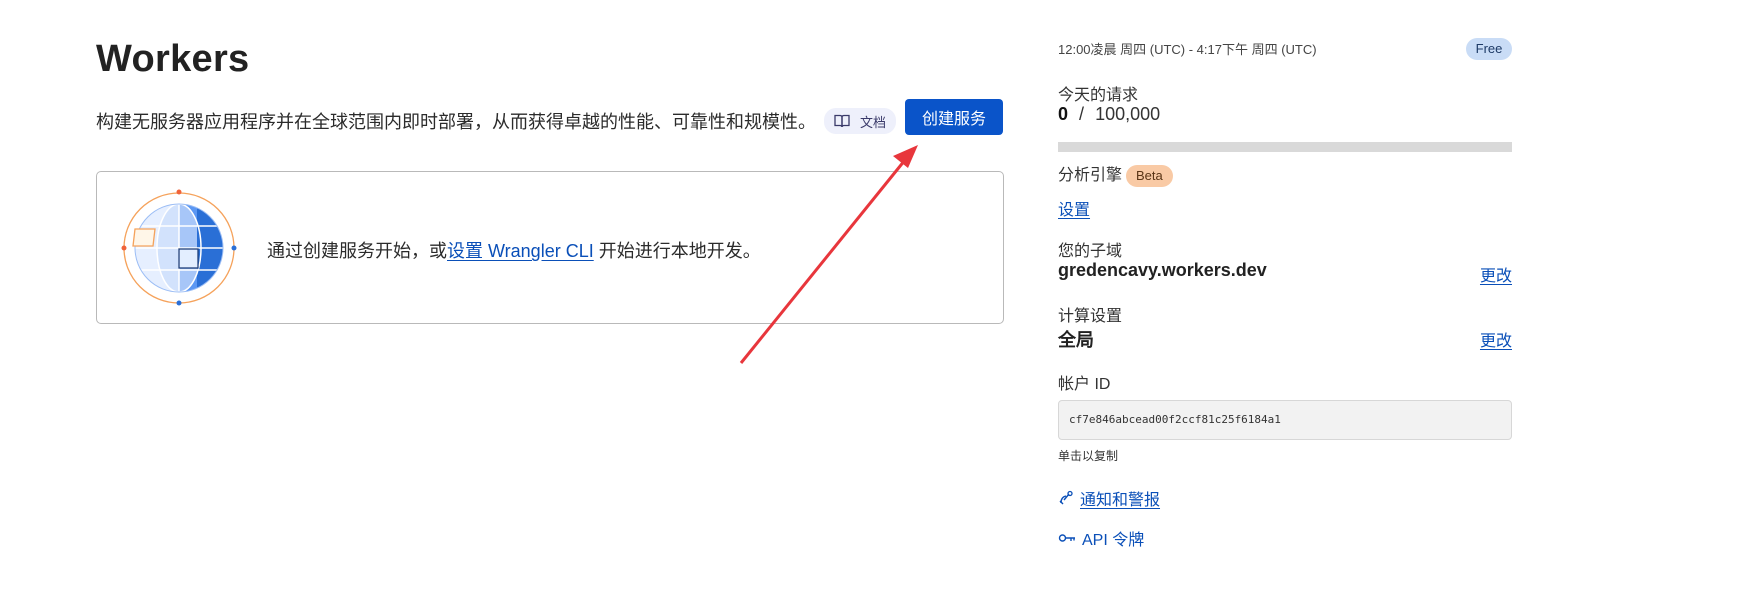 This screenshot has height=607, width=1750. What do you see at coordinates (357, 251) in the screenshot?
I see `get-started-prefix: 通过创建服务开始，或` at bounding box center [357, 251].